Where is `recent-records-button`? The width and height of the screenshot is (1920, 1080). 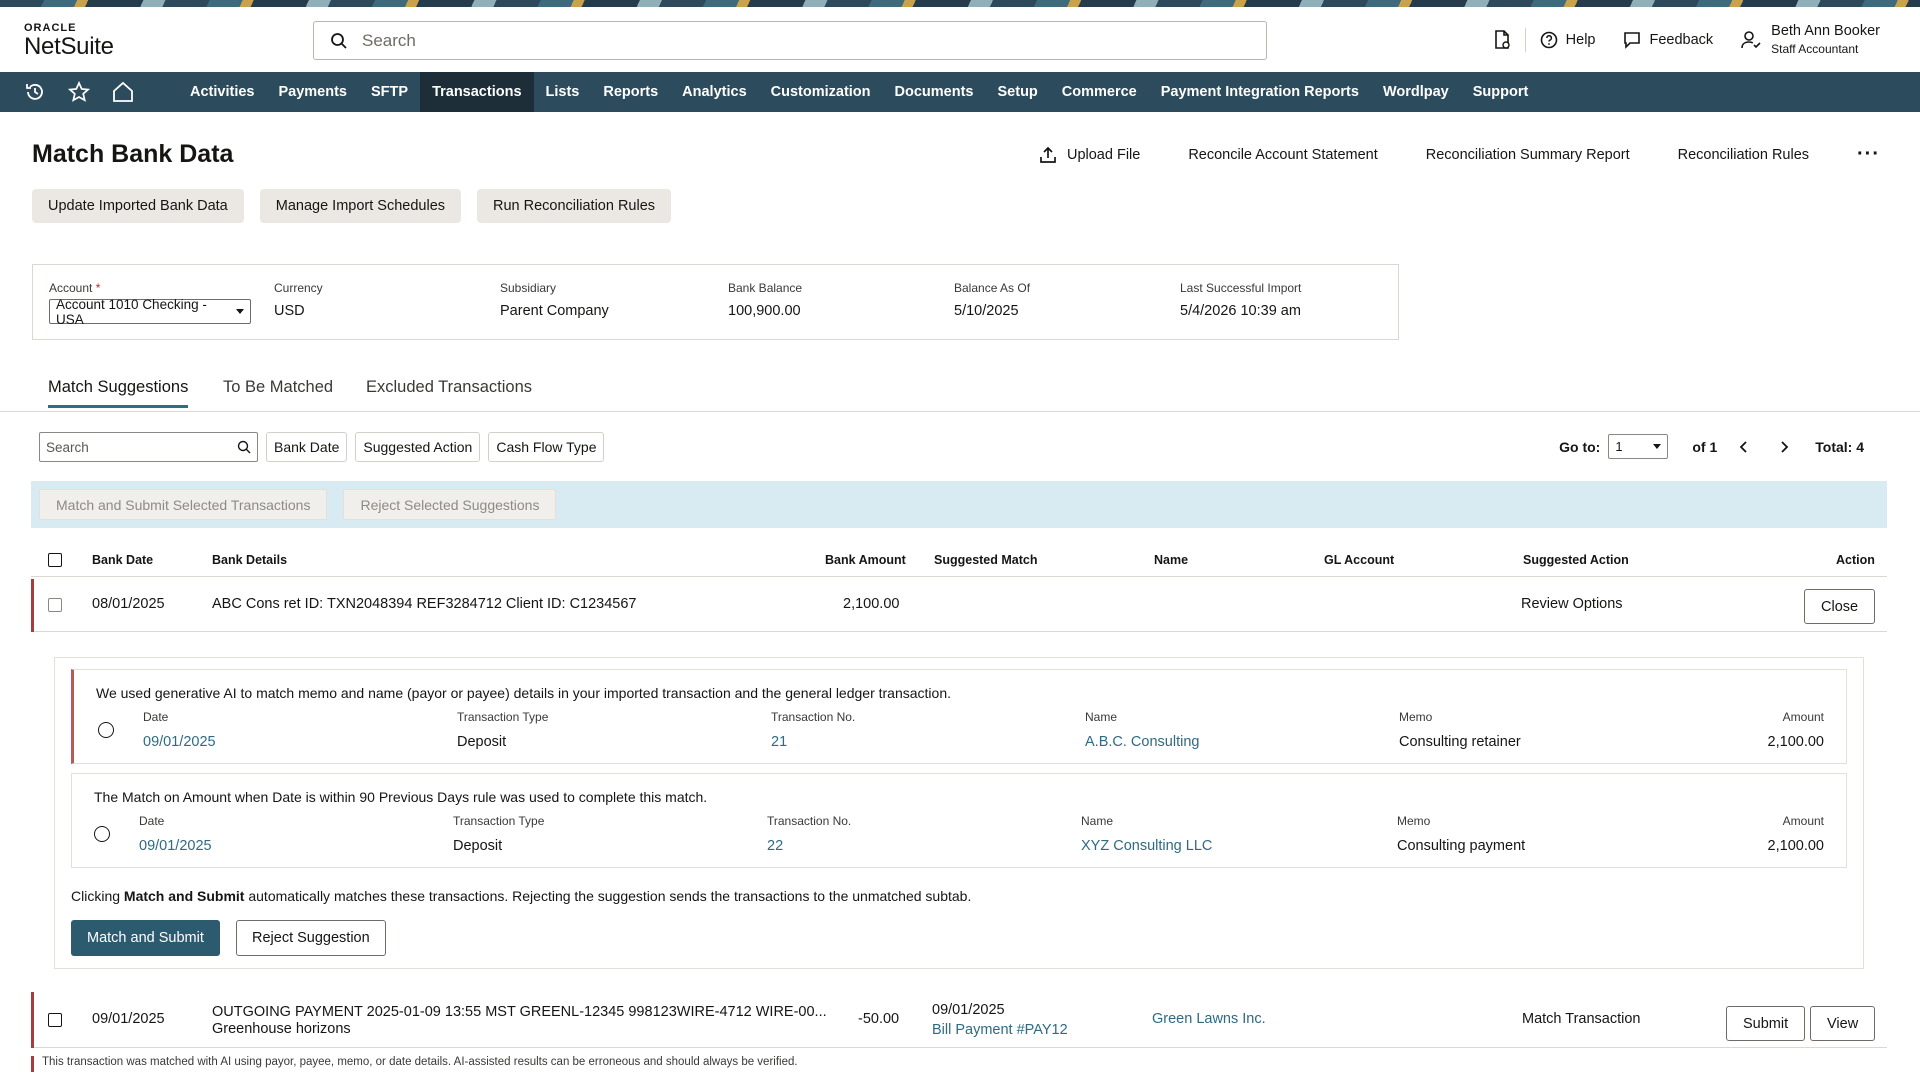 recent-records-button is located at coordinates (1502, 39).